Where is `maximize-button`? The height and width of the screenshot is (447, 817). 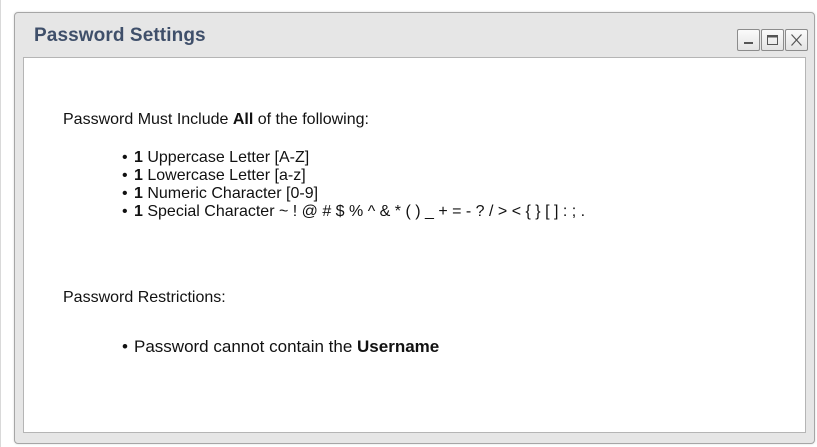
maximize-button is located at coordinates (772, 40).